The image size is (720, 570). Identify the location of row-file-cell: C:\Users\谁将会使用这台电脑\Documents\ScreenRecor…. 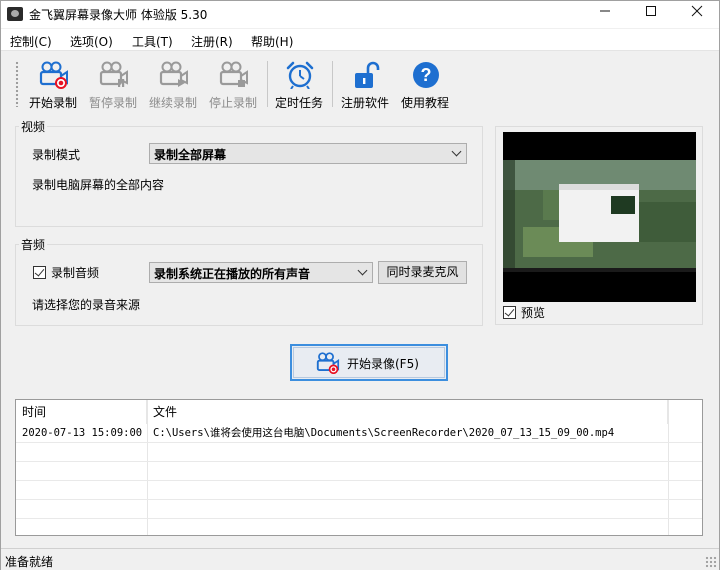
(384, 433).